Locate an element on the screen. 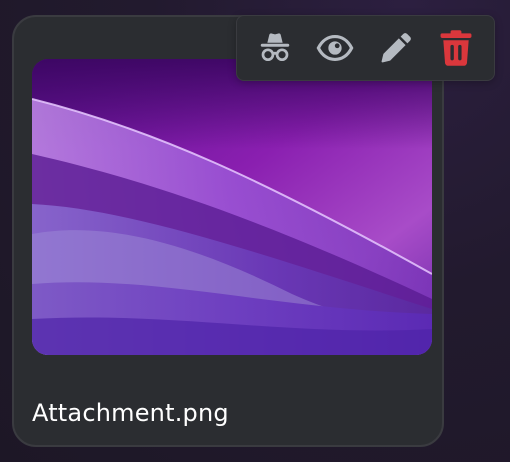 This screenshot has height=462, width=510. remove-button is located at coordinates (456, 48).